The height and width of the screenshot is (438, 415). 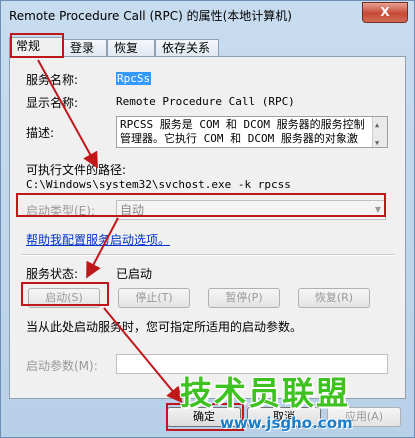 I want to click on service-name-label: 服务名称:, so click(x=52, y=80).